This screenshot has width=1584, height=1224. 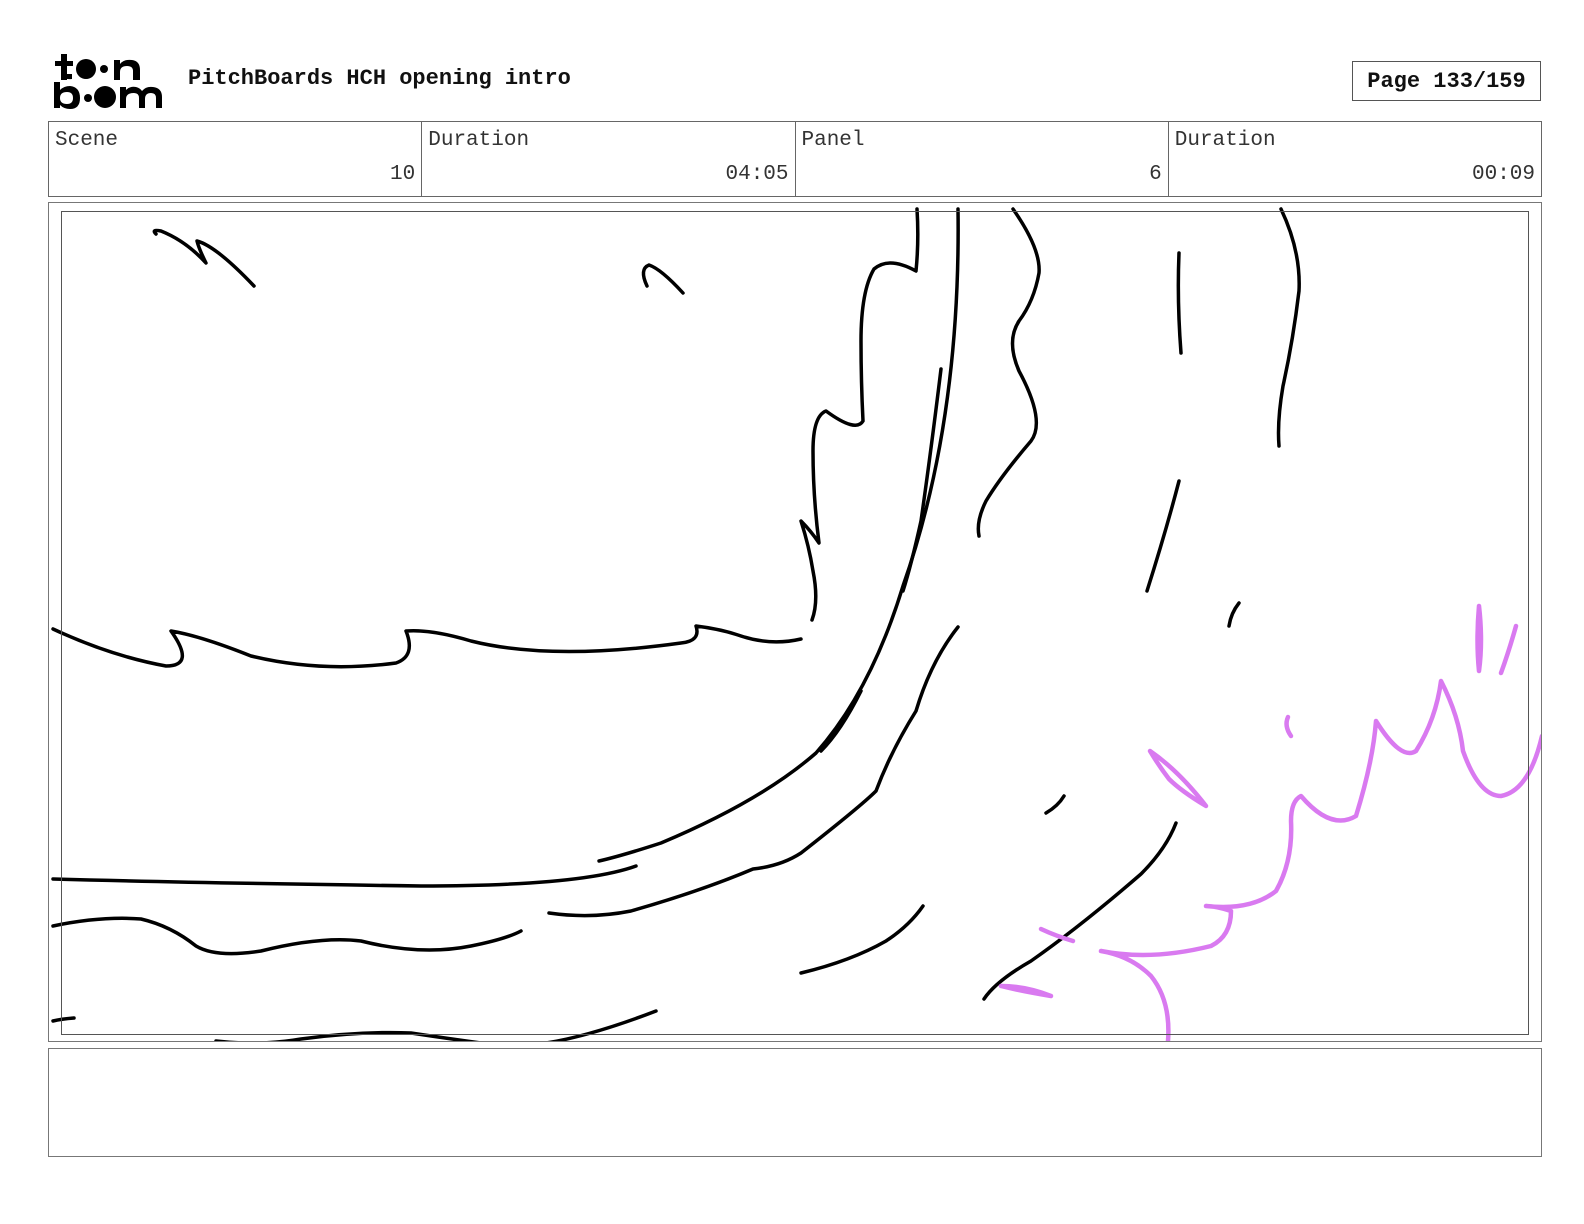 I want to click on project-title: PitchBoards HCH opening intro, so click(x=379, y=78).